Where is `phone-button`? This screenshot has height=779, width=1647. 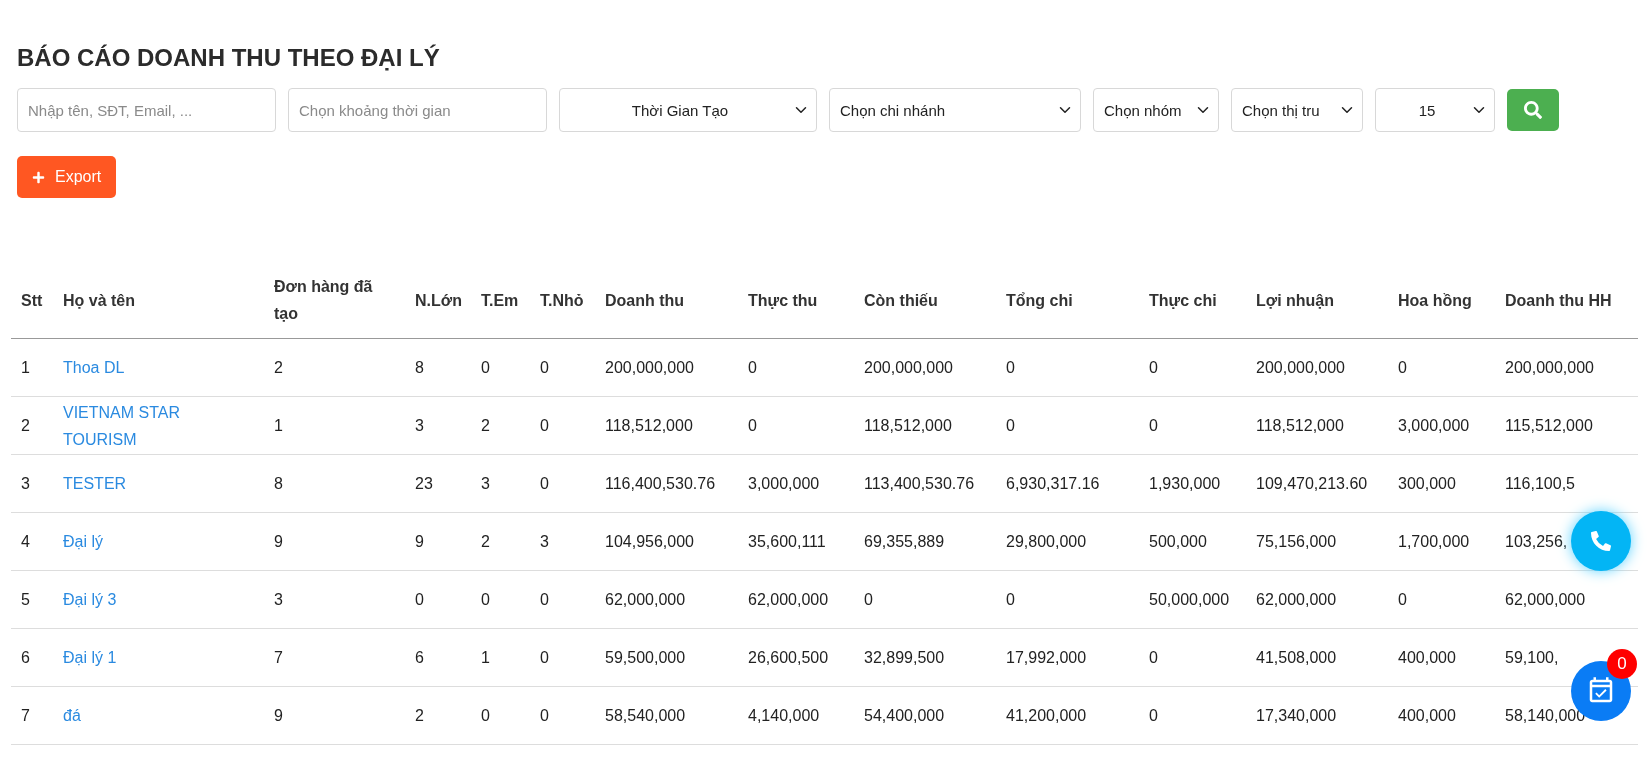
phone-button is located at coordinates (1601, 541).